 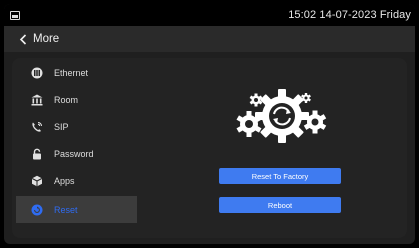 What do you see at coordinates (23, 39) in the screenshot?
I see `chevron-left-icon` at bounding box center [23, 39].